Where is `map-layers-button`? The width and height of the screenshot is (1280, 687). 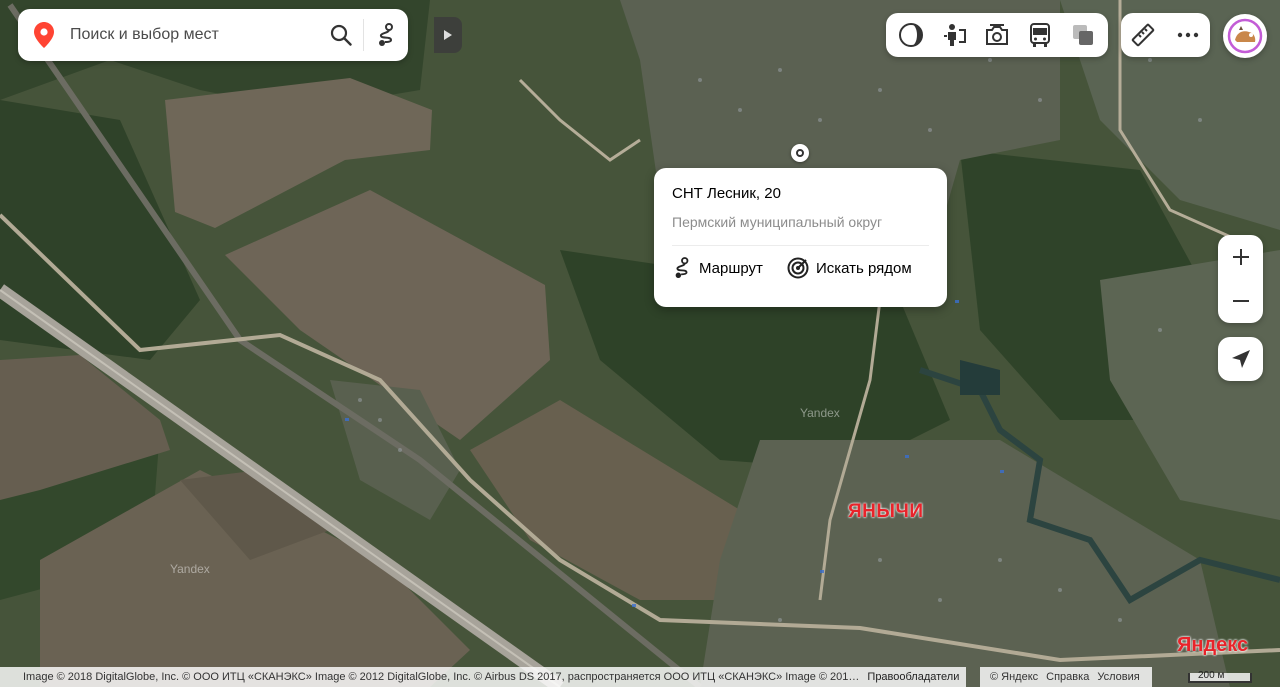
map-layers-button is located at coordinates (1083, 35).